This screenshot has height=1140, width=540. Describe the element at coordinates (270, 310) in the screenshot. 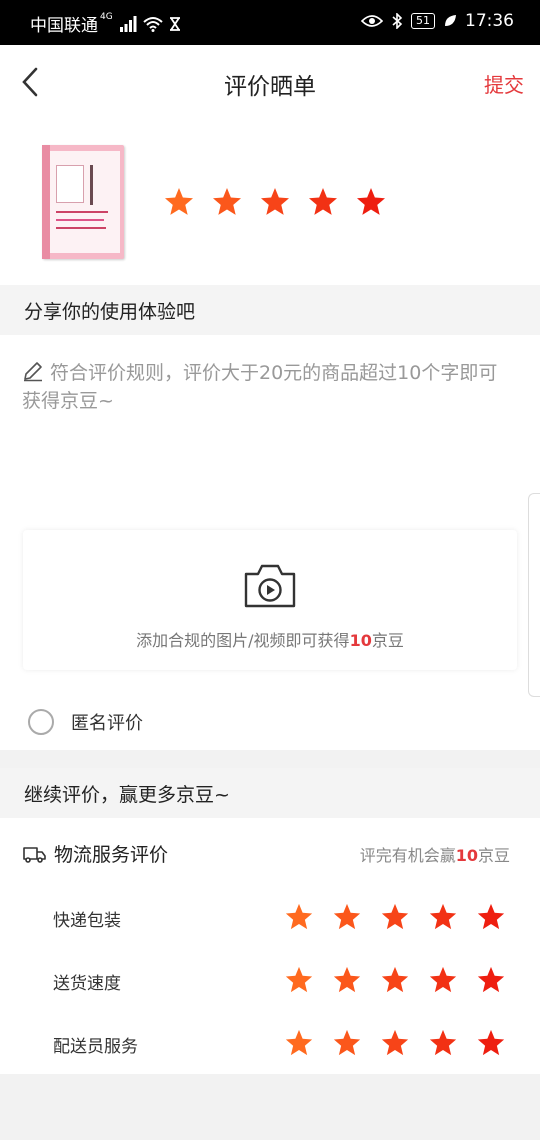

I see `share-section-title: 分享你的使用体验吧` at that location.